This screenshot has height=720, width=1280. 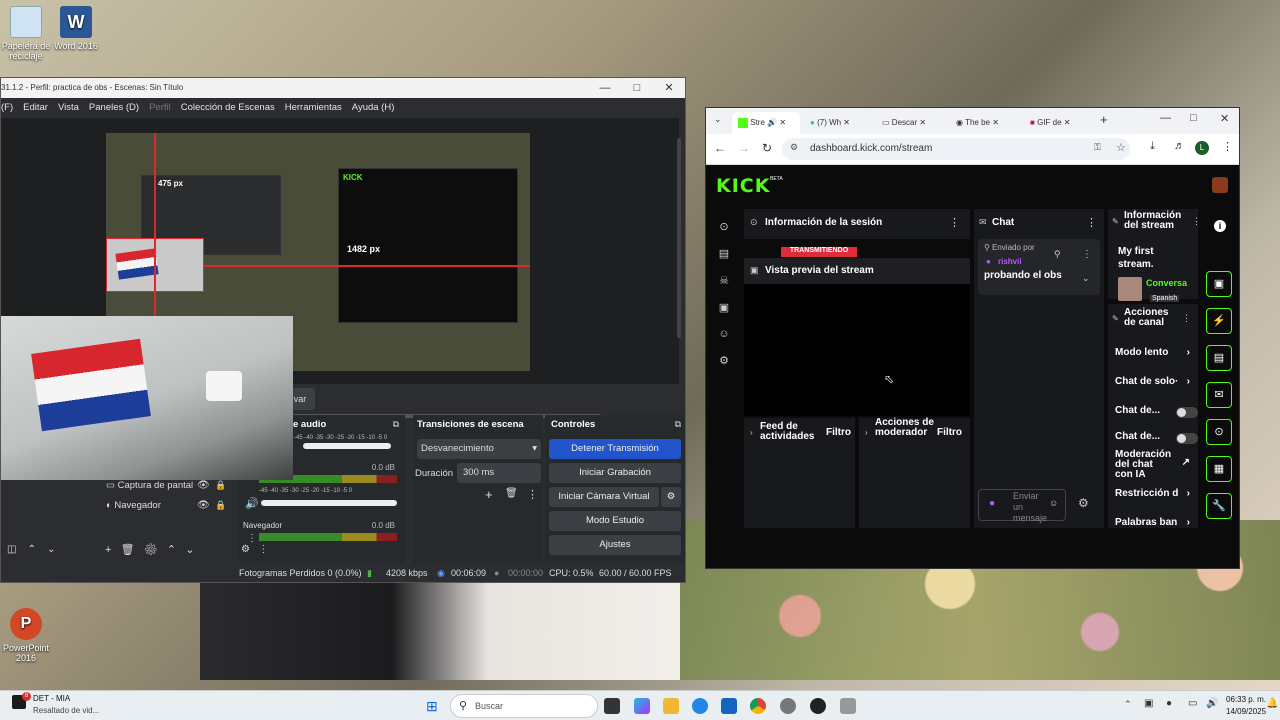 I want to click on unpin-icon: ⚲, so click(x=1057, y=254).